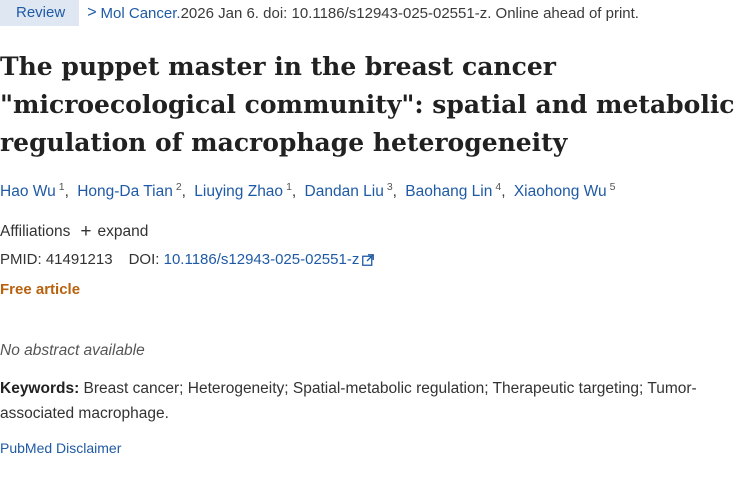 The image size is (750, 500). Describe the element at coordinates (40, 289) in the screenshot. I see `free-article-label: Free article` at that location.